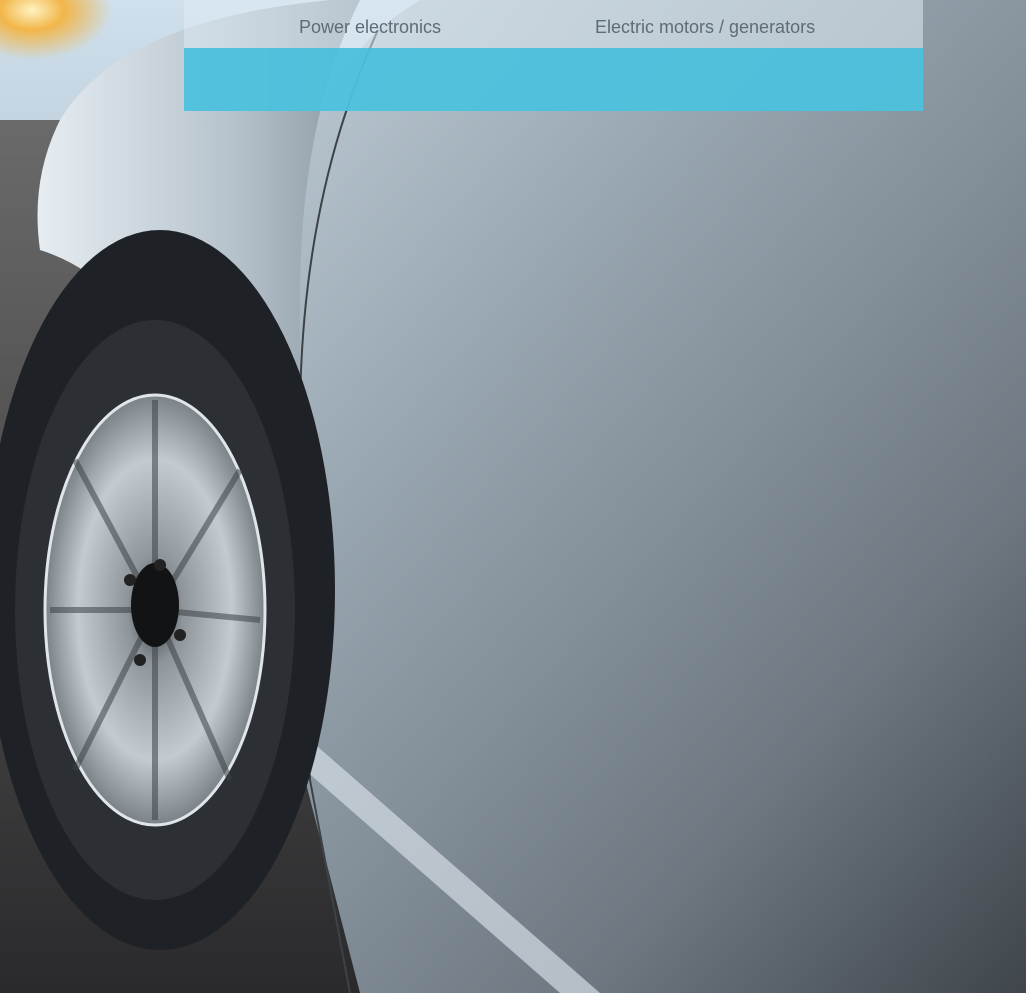 This screenshot has height=993, width=1026. What do you see at coordinates (370, 27) in the screenshot?
I see `nav-item-power-electronics: Power electronics` at bounding box center [370, 27].